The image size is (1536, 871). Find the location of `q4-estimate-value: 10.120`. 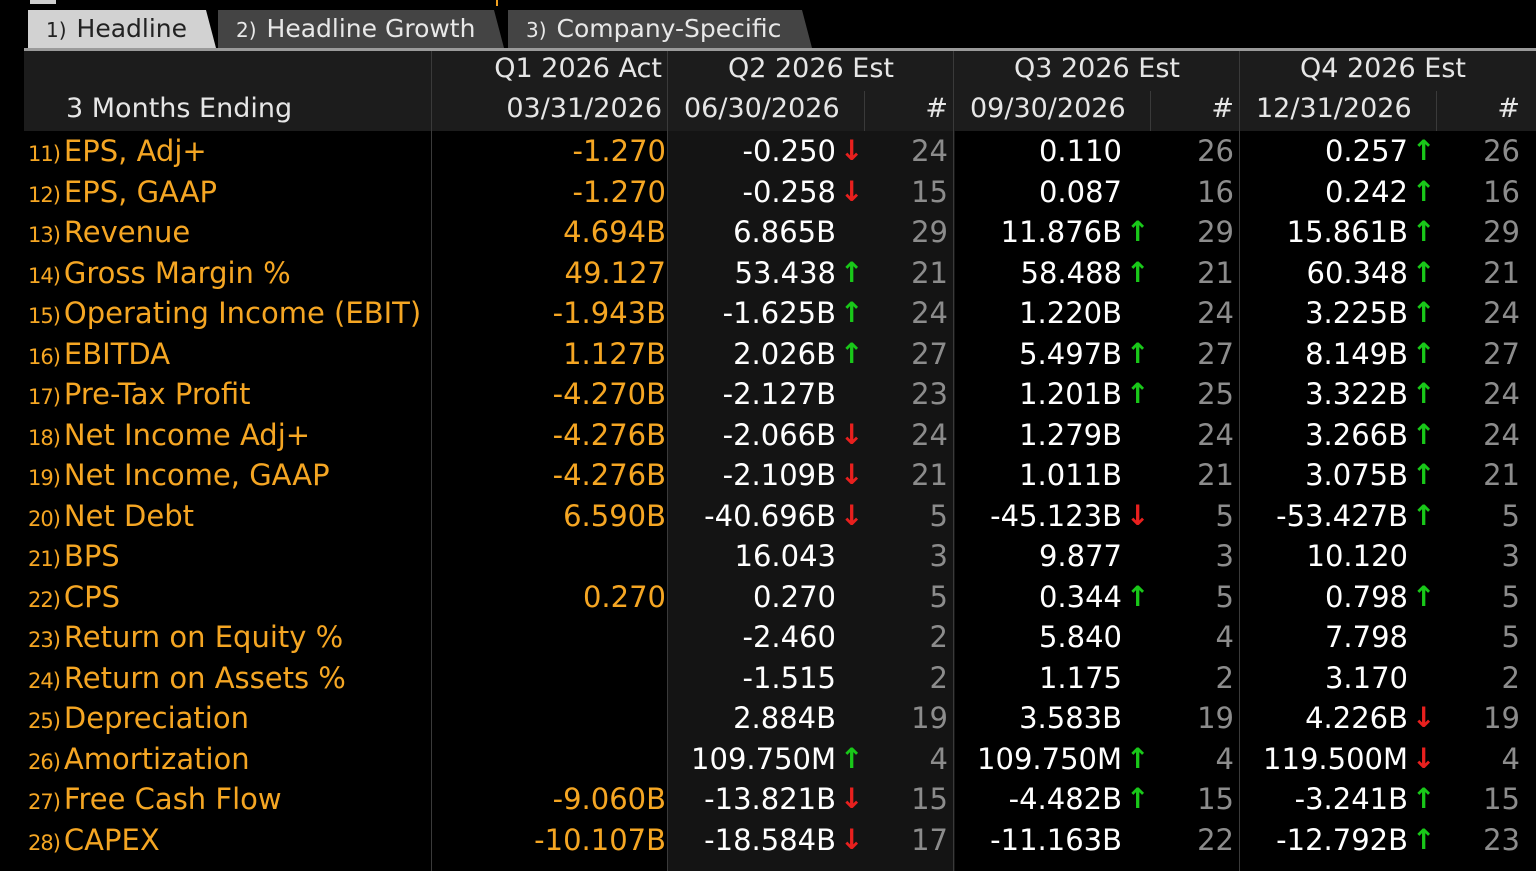

q4-estimate-value: 10.120 is located at coordinates (1308, 556).